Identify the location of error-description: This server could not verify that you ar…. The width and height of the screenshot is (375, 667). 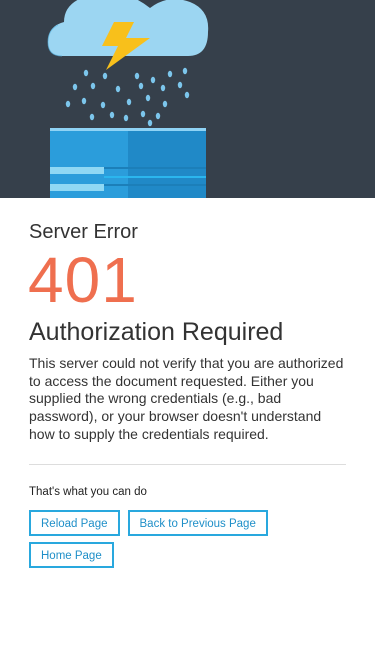
(186, 398).